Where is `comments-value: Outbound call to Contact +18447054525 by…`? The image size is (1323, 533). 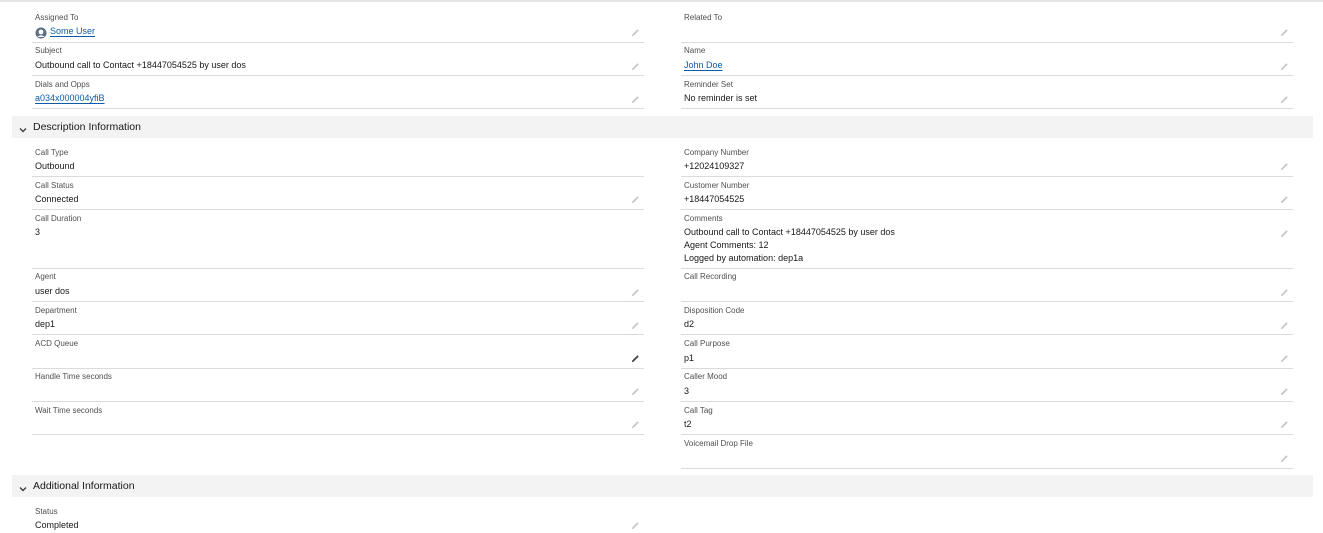 comments-value: Outbound call to Contact +18447054525 by… is located at coordinates (789, 245).